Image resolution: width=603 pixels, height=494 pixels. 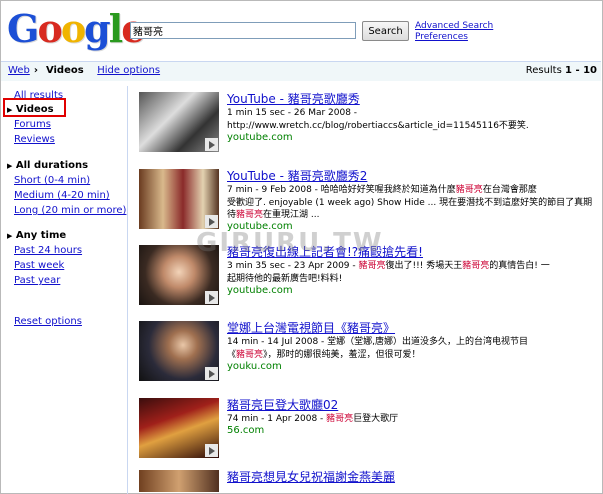 What do you see at coordinates (285, 279) in the screenshot?
I see `result-snippet: 起期待他的最新廣告吧!料料!` at bounding box center [285, 279].